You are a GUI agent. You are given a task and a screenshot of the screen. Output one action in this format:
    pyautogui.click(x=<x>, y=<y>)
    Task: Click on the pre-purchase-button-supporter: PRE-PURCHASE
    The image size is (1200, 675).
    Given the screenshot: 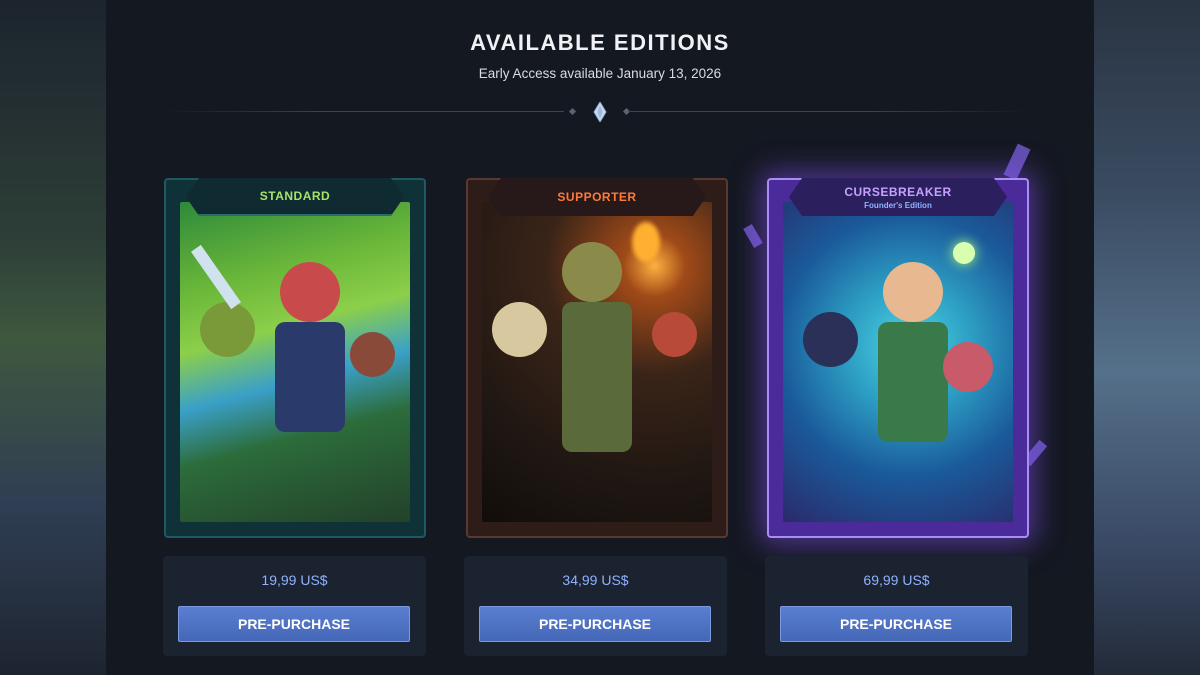 What is the action you would take?
    pyautogui.click(x=595, y=624)
    